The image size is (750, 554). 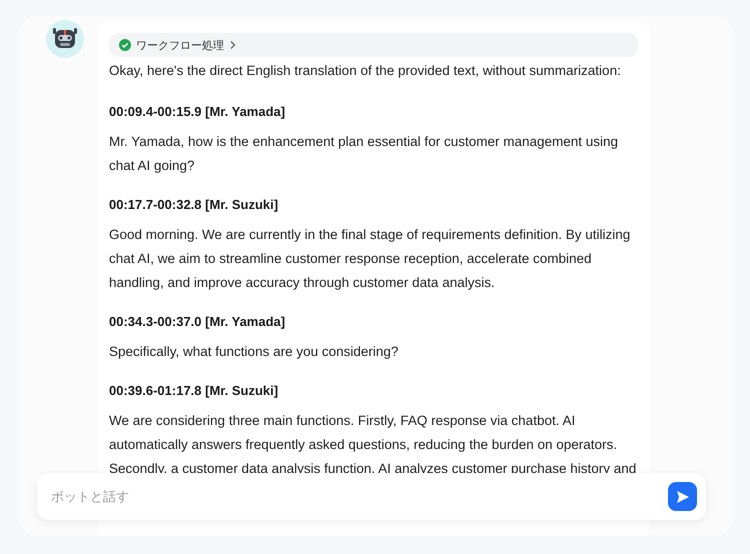 What do you see at coordinates (197, 112) in the screenshot?
I see `speaker-timestamp: 00:09.4-00:15.9 [Mr. Yamada]` at bounding box center [197, 112].